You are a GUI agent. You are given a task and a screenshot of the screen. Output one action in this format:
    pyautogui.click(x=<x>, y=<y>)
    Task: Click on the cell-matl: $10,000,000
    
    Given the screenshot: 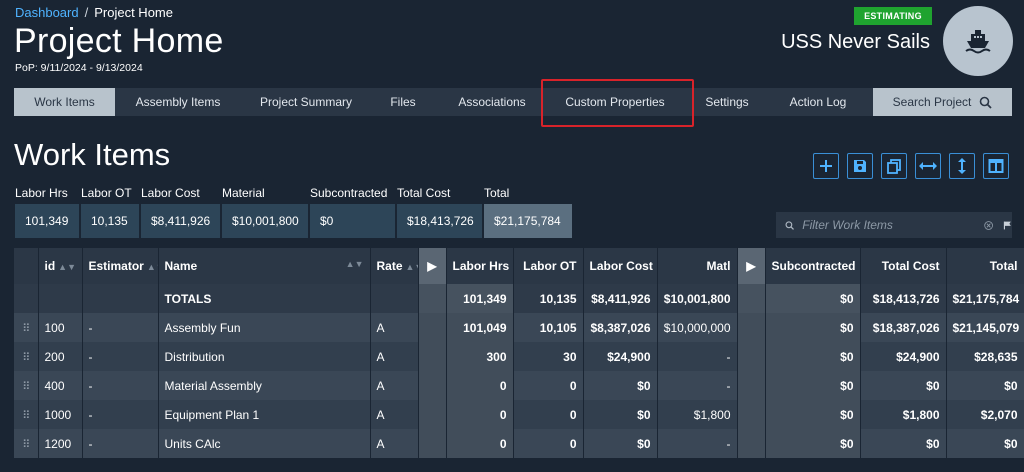 What is the action you would take?
    pyautogui.click(x=697, y=327)
    